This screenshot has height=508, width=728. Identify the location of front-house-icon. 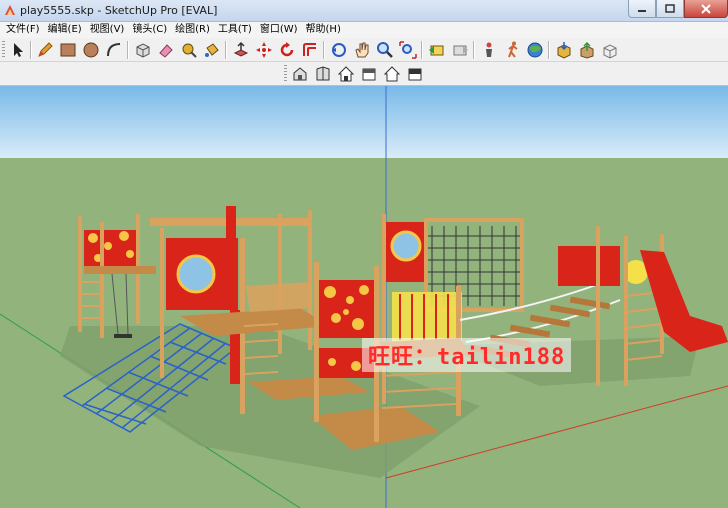
(346, 74).